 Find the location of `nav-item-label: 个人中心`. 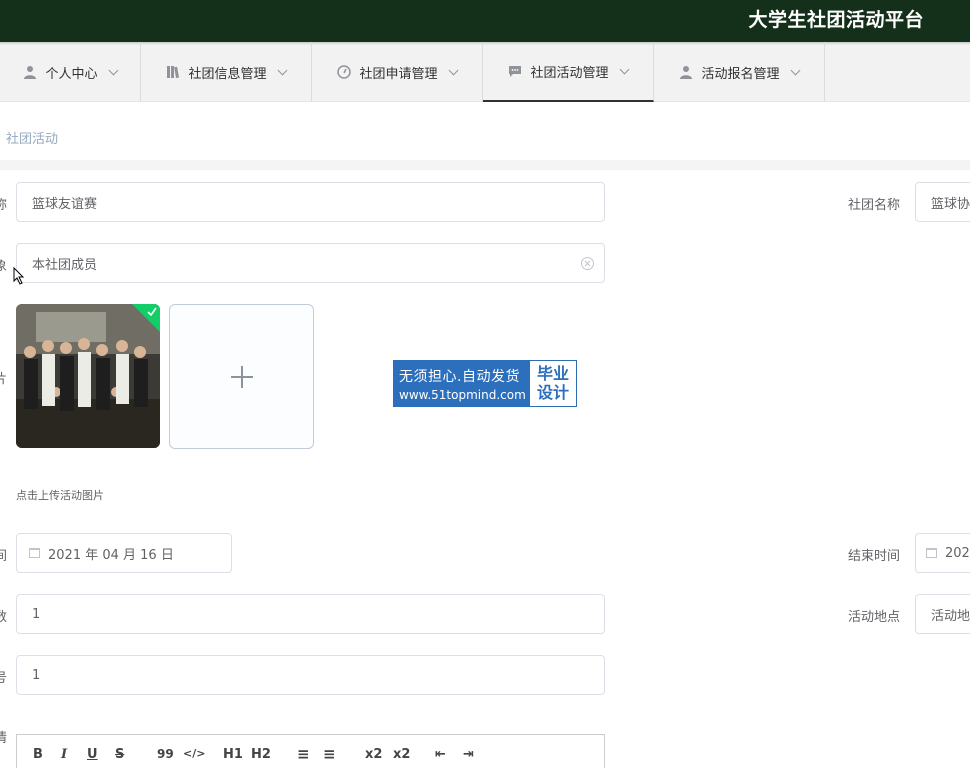

nav-item-label: 个人中心 is located at coordinates (71, 74).